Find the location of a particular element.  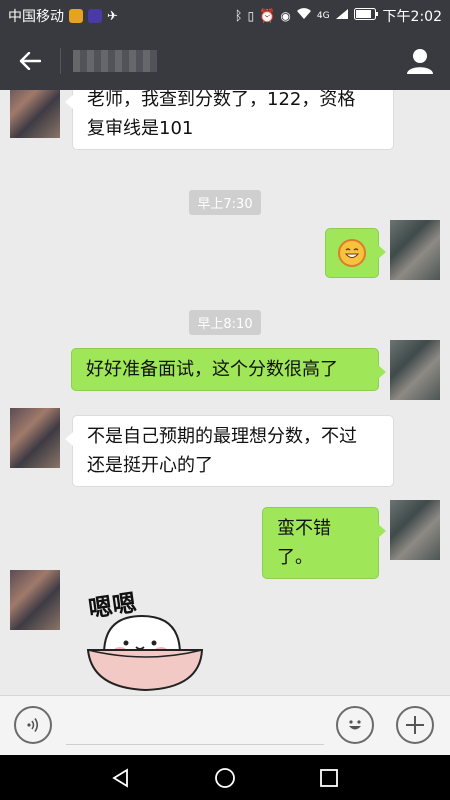

back-arrow-icon is located at coordinates (30, 61).